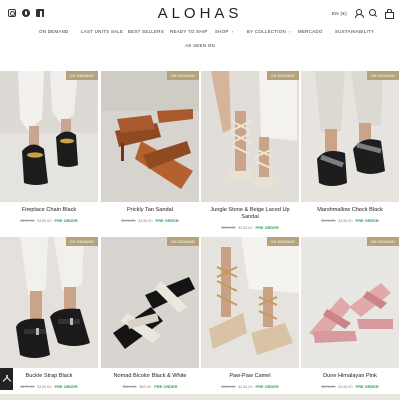 This screenshot has width=400, height=400. Describe the element at coordinates (350, 210) in the screenshot. I see `product-name: Marshmallow Check Black` at that location.